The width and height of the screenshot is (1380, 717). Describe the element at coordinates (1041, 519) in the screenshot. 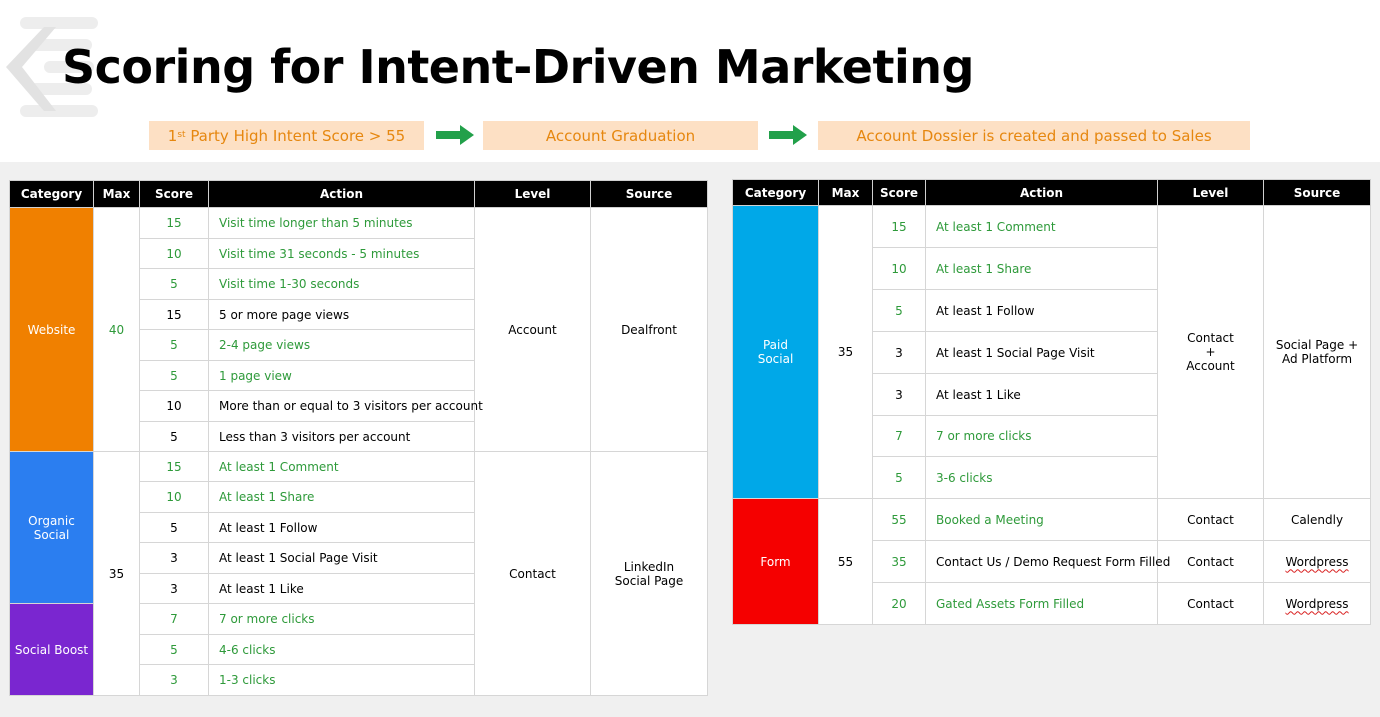

I see `action-cell: Booked a Meeting` at that location.